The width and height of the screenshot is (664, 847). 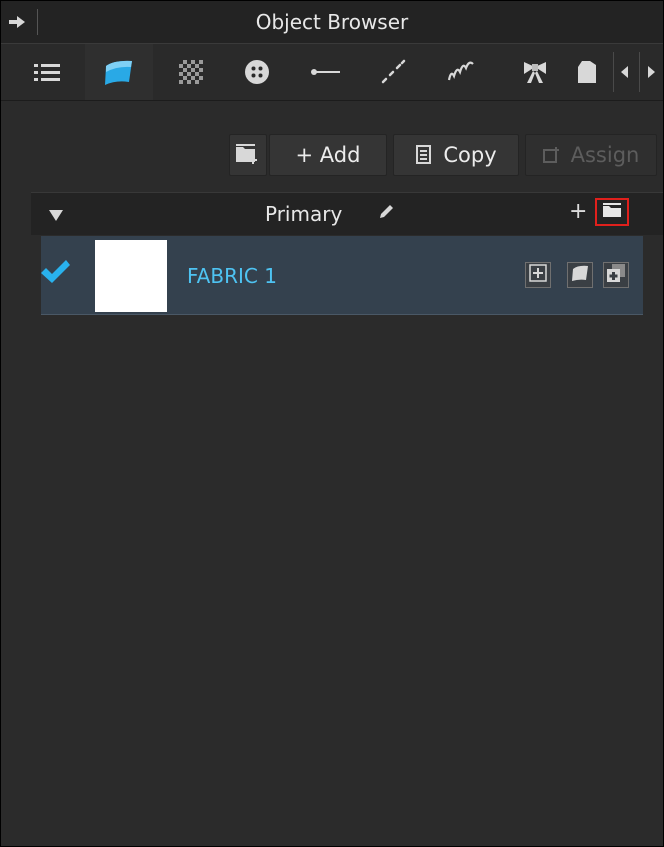 What do you see at coordinates (347, 213) in the screenshot?
I see `group-header-primary: Primary +` at bounding box center [347, 213].